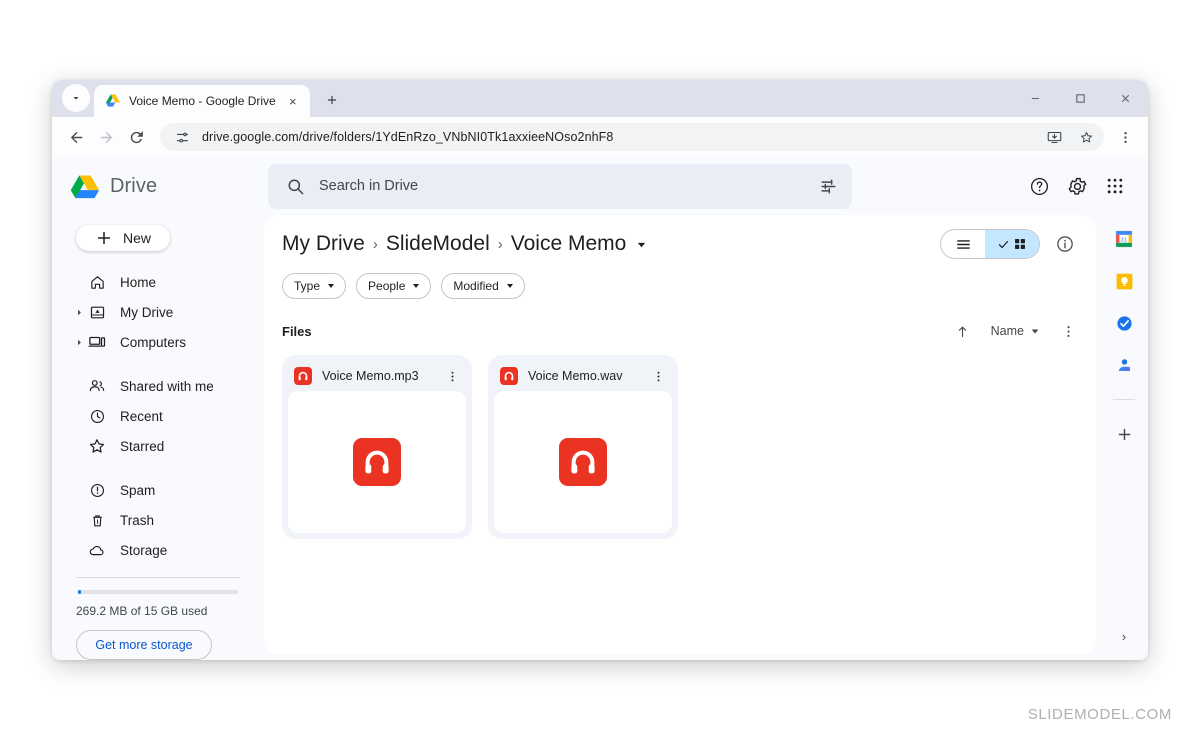 The image size is (1200, 743). Describe the element at coordinates (1124, 636) in the screenshot. I see `expand-panel-button: ›` at that location.